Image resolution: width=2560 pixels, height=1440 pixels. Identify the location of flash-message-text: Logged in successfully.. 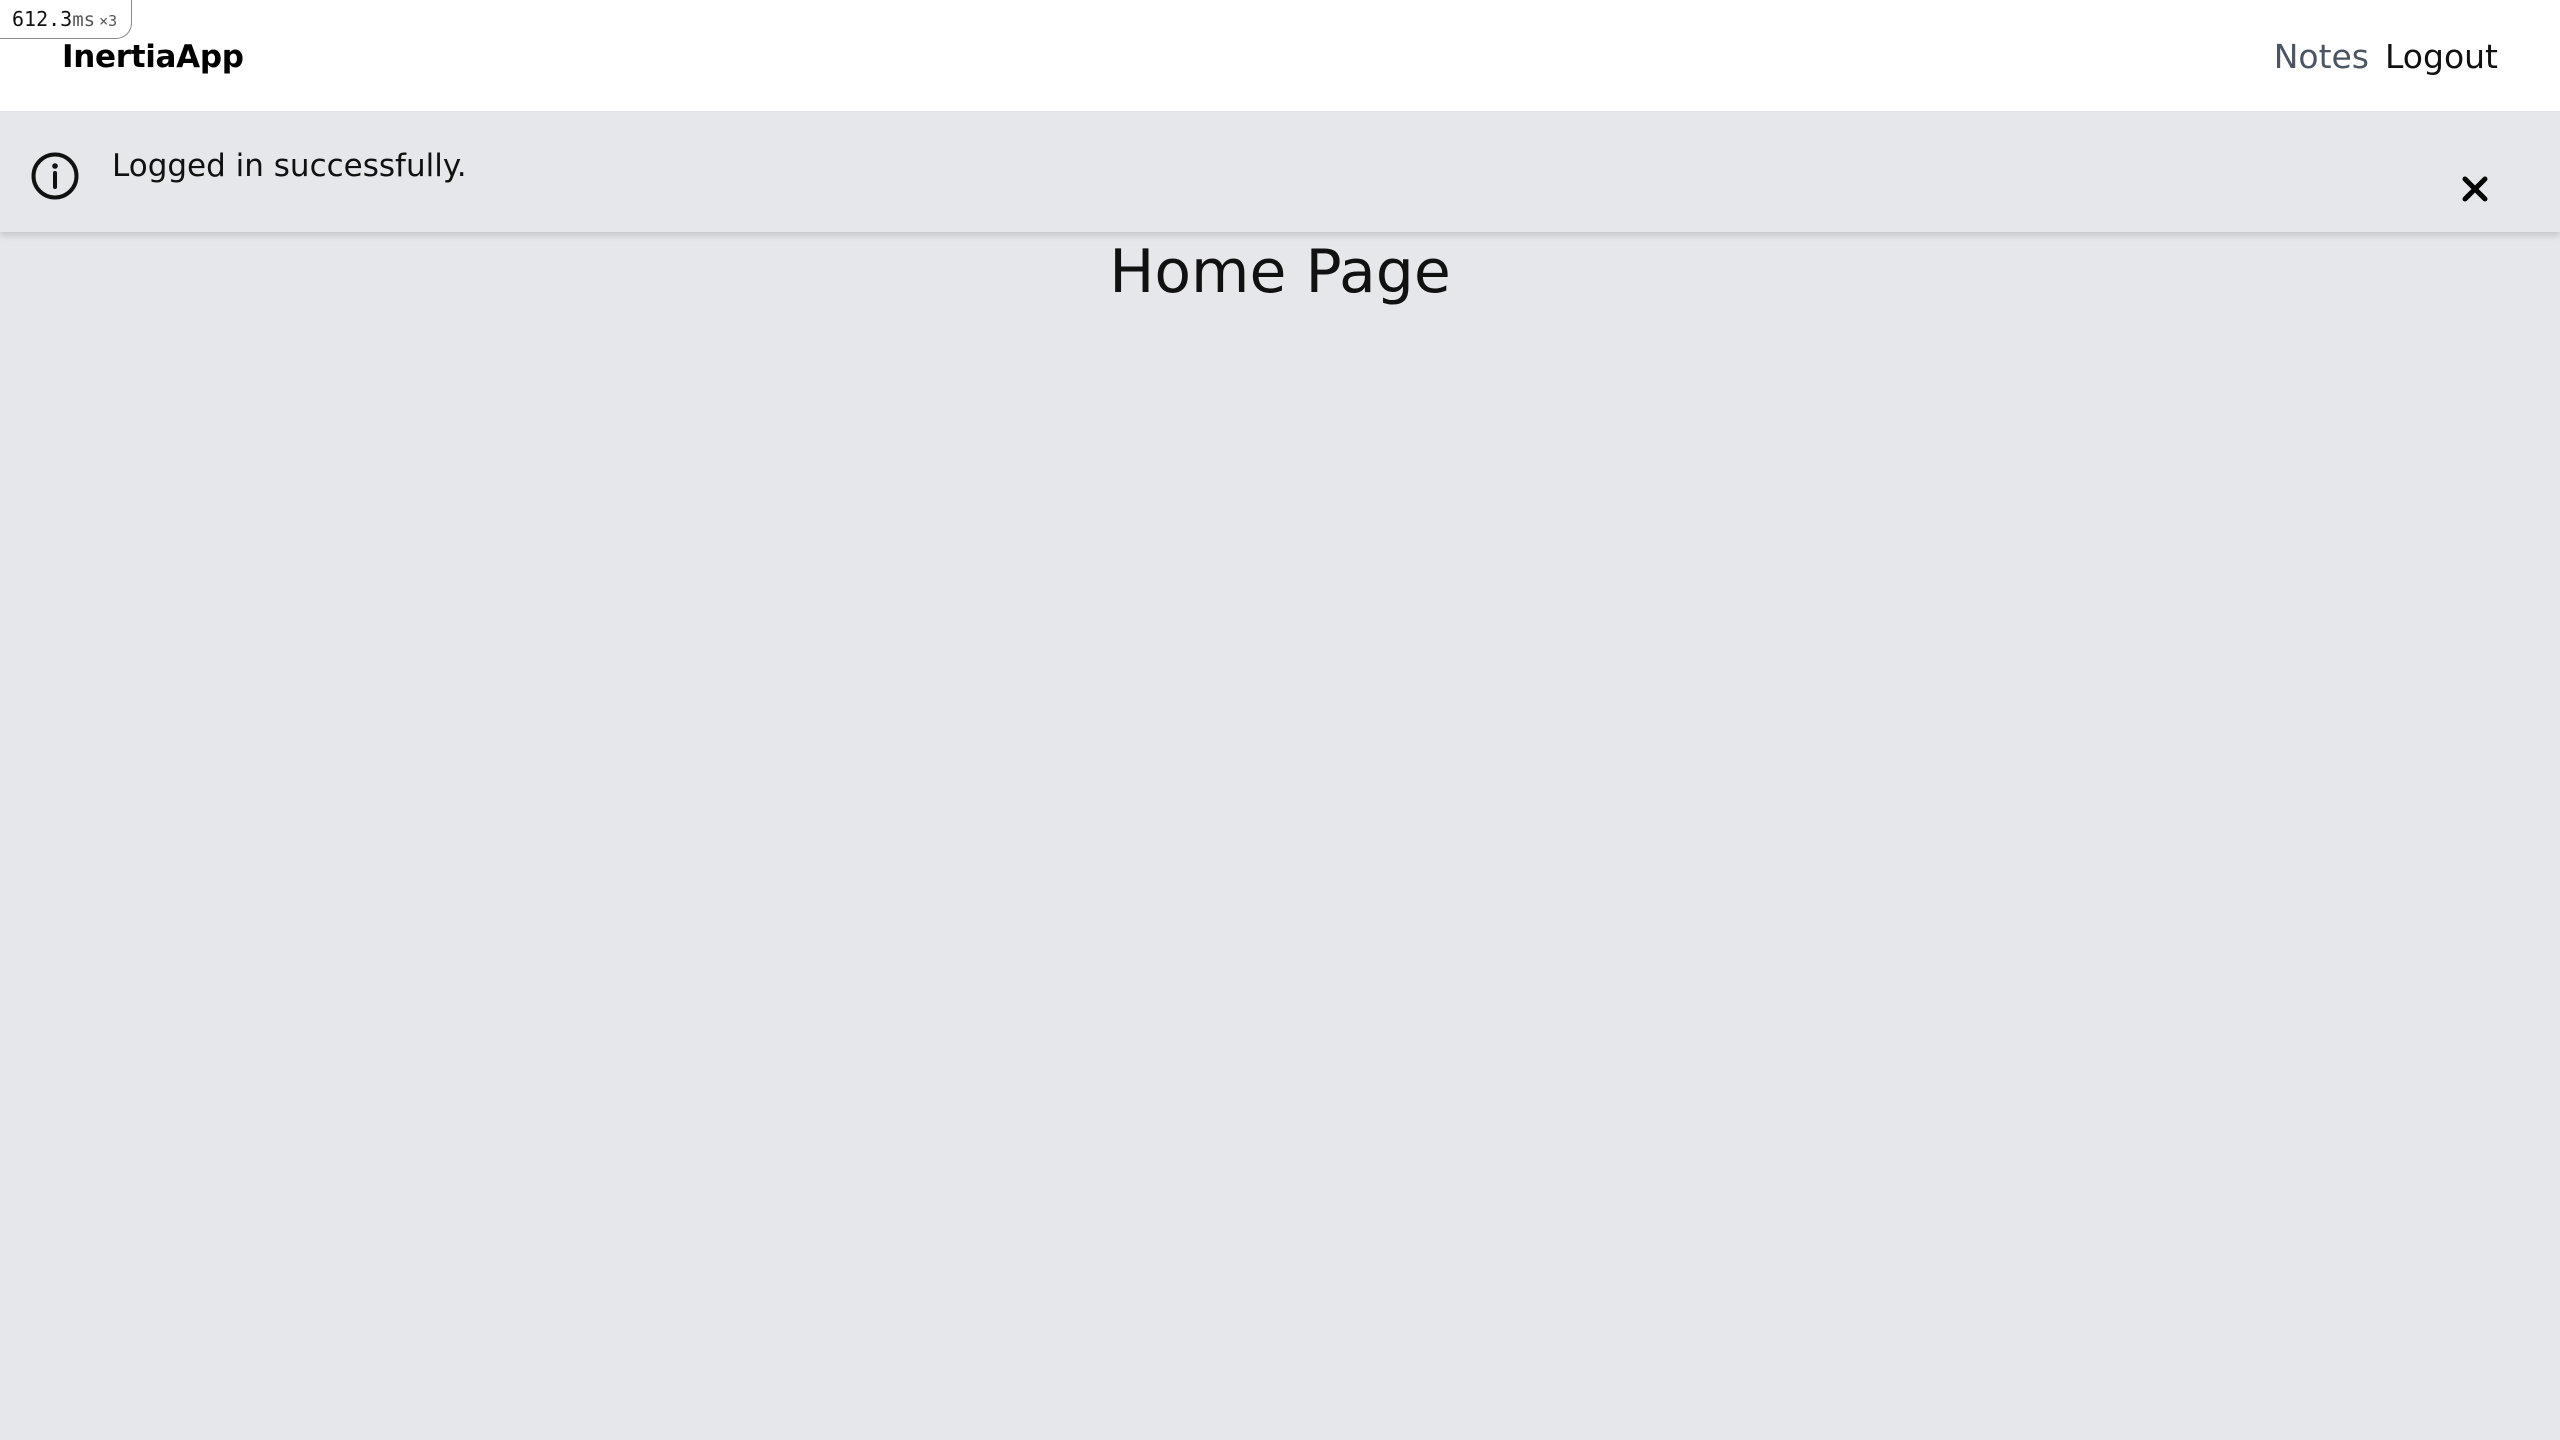
(289, 166).